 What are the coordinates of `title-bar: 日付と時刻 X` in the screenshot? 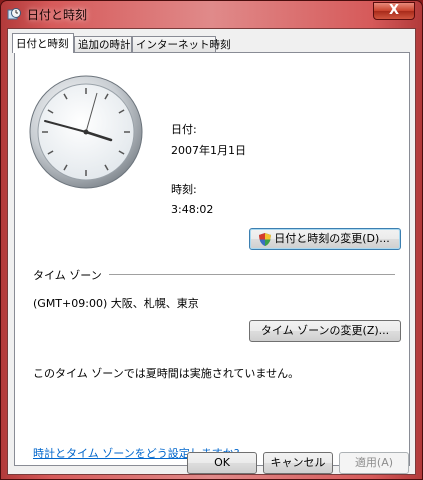 It's located at (211, 14).